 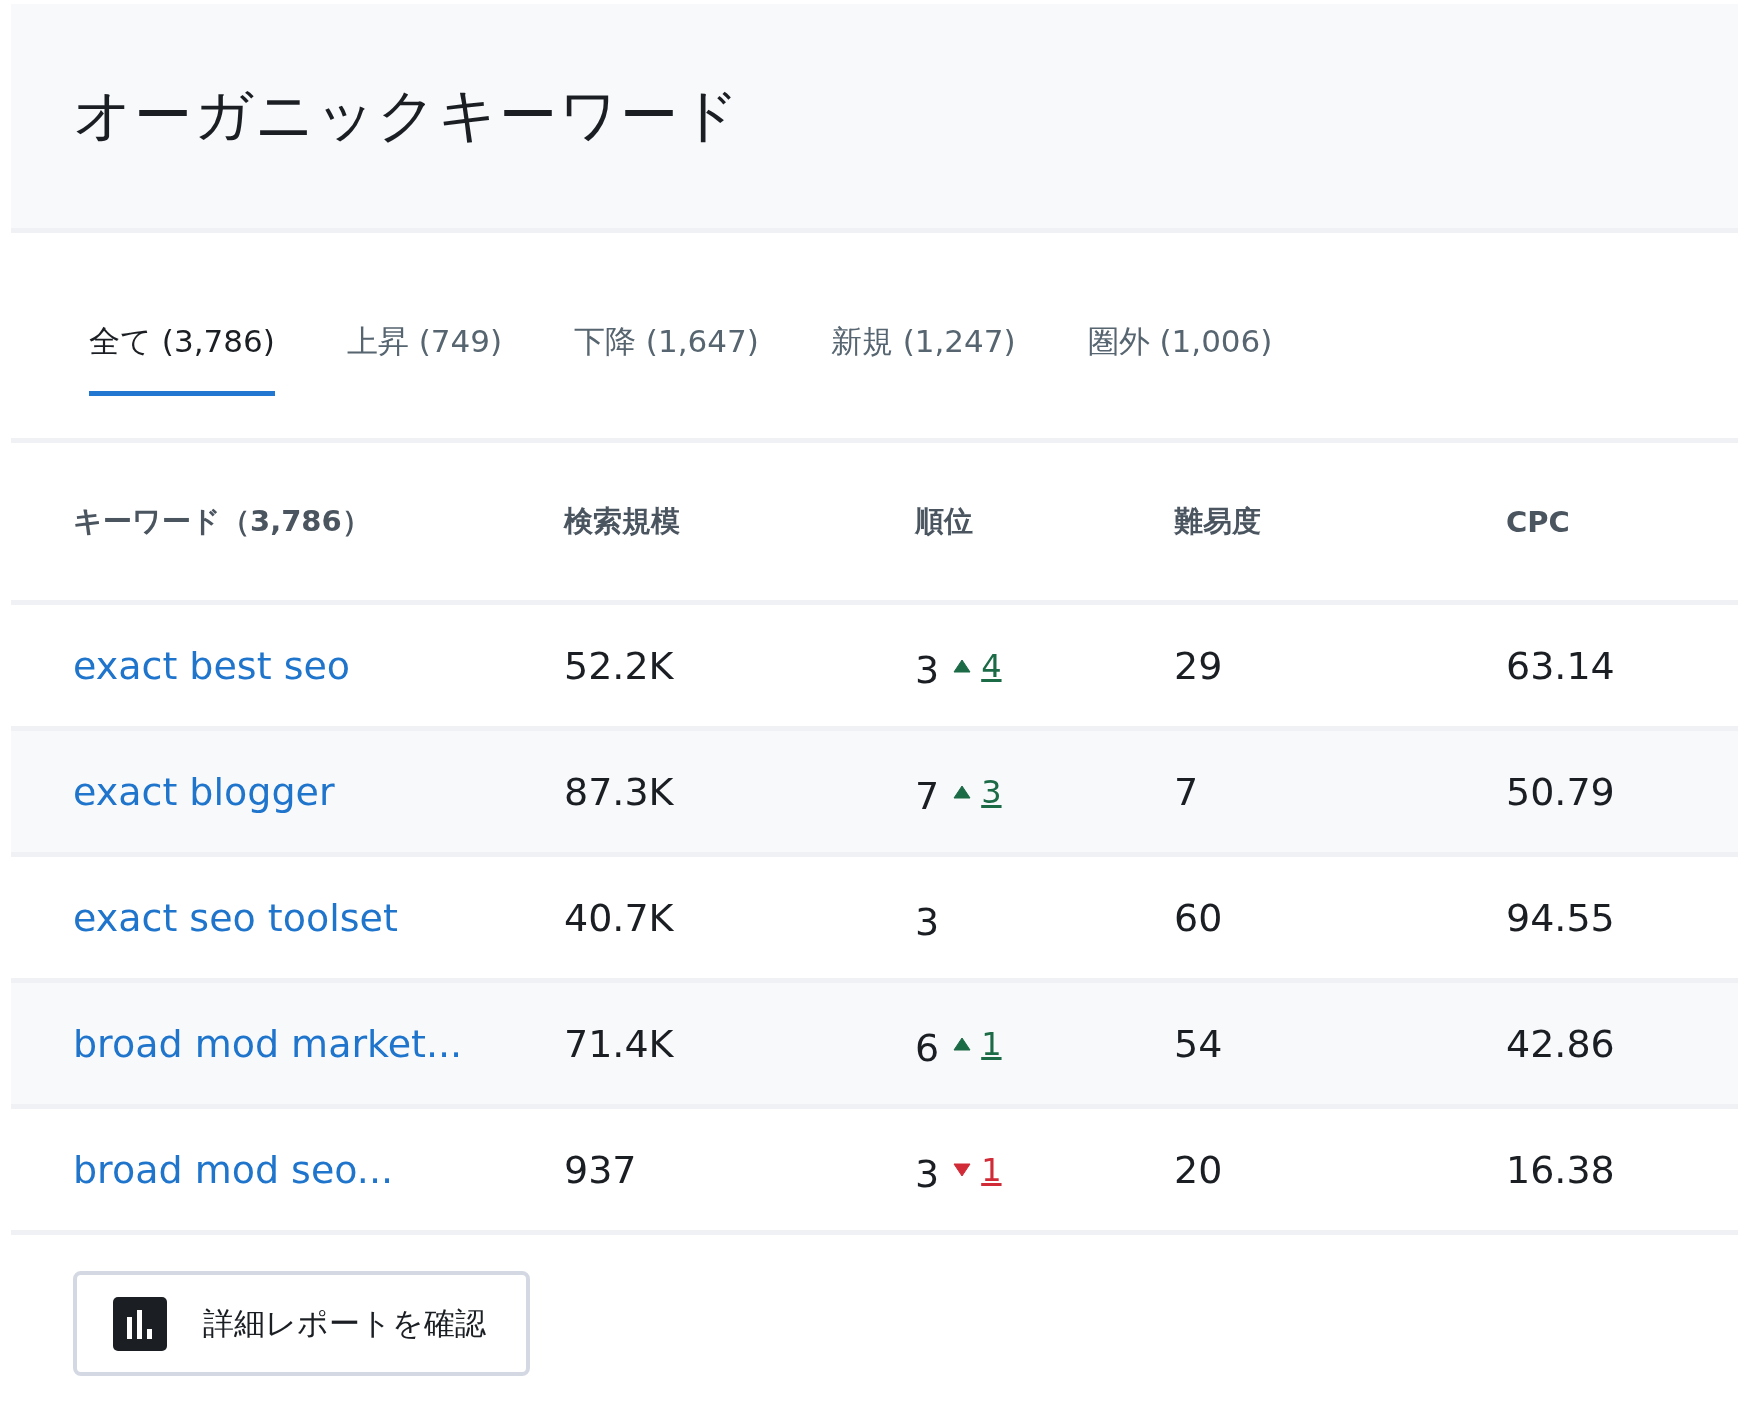 I want to click on difficulty-cell-text: 54, so click(x=1199, y=1043).